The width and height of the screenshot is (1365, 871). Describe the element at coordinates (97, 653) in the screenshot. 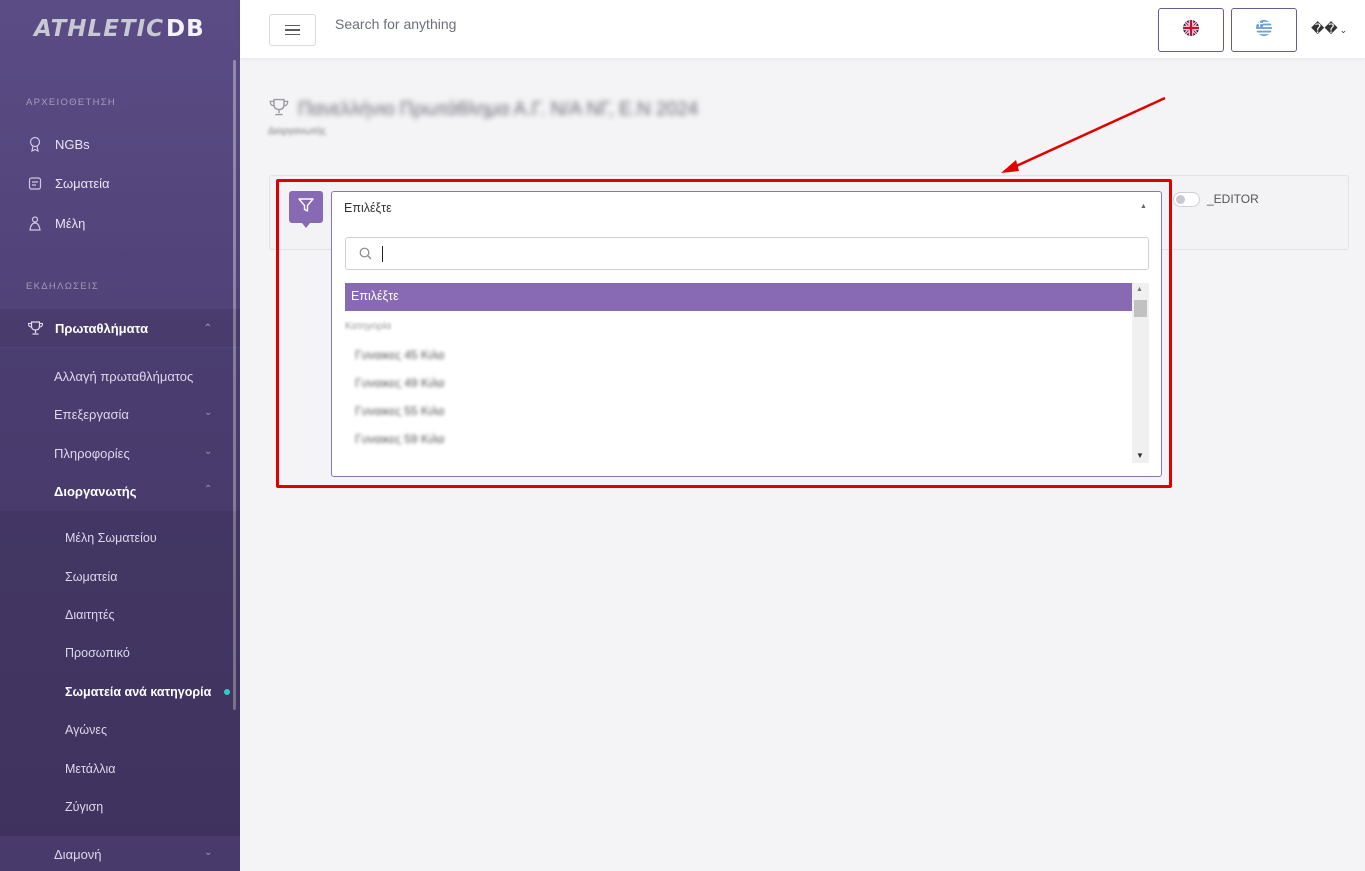

I see `sidebar-link-staff: Προσωπικό` at that location.